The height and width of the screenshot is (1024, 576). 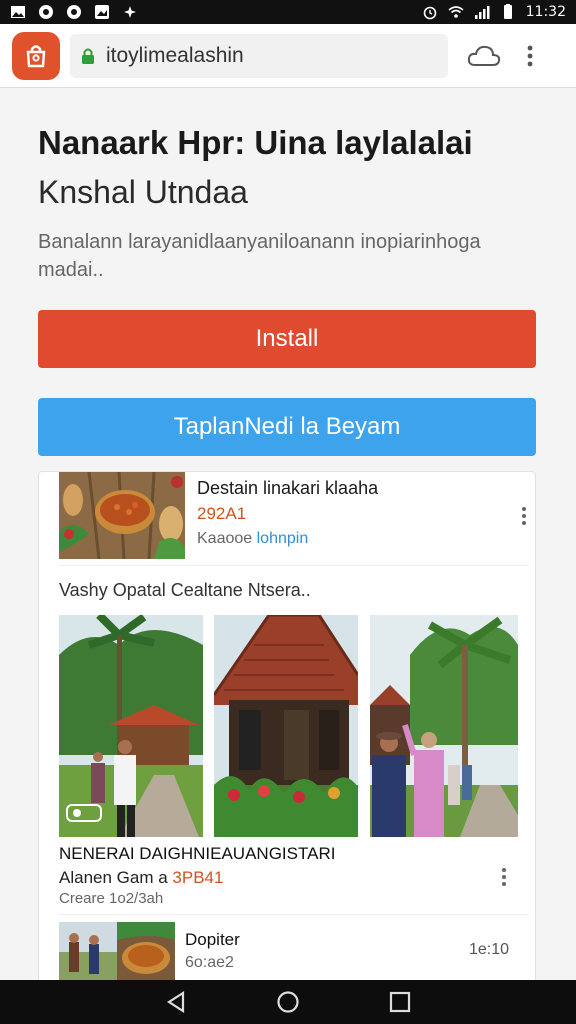 I want to click on signal-icon, so click(x=482, y=12).